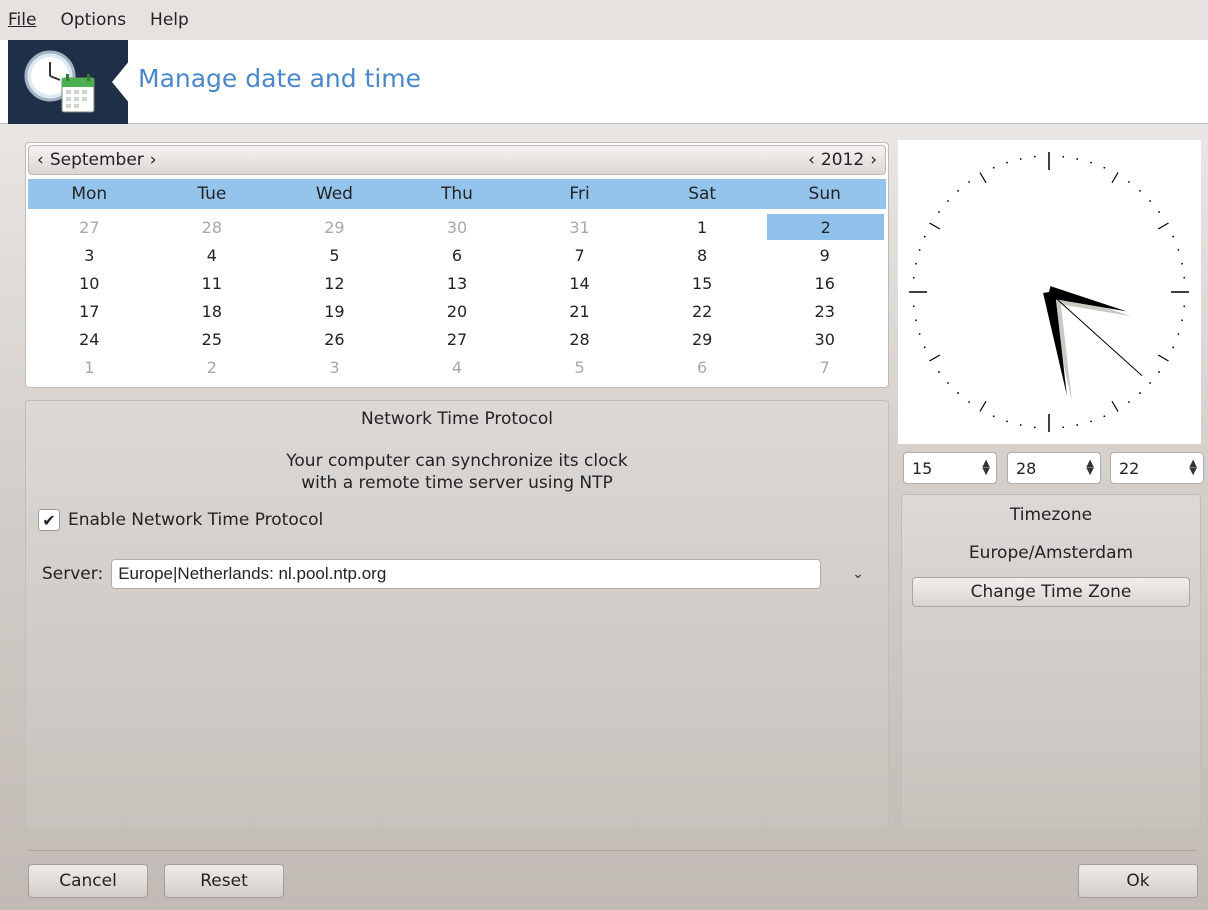  What do you see at coordinates (466, 574) in the screenshot?
I see `server-combobox: Europe|Netherlands: nl.pool.ntp.org` at bounding box center [466, 574].